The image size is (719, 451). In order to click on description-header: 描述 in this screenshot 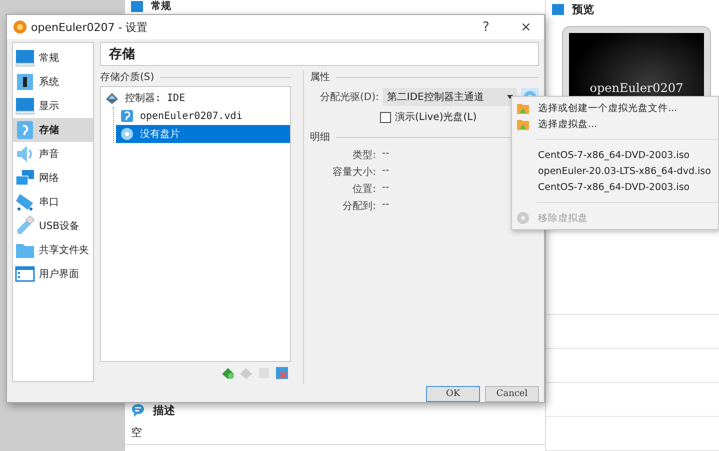, I will do `click(164, 410)`.